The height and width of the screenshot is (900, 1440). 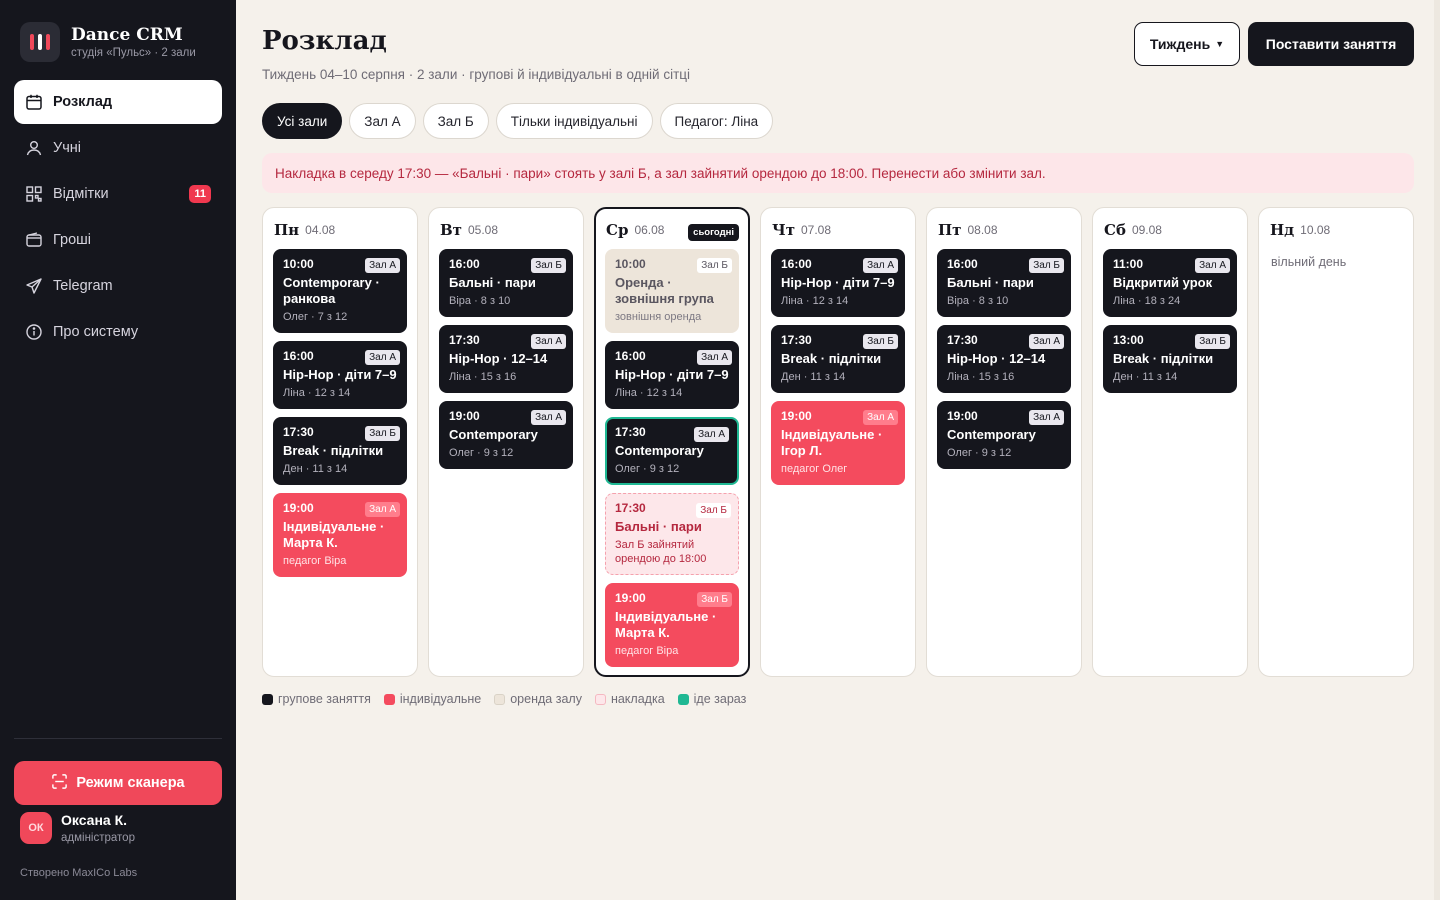 What do you see at coordinates (455, 121) in the screenshot?
I see `filter-hall-b: Зал Б` at bounding box center [455, 121].